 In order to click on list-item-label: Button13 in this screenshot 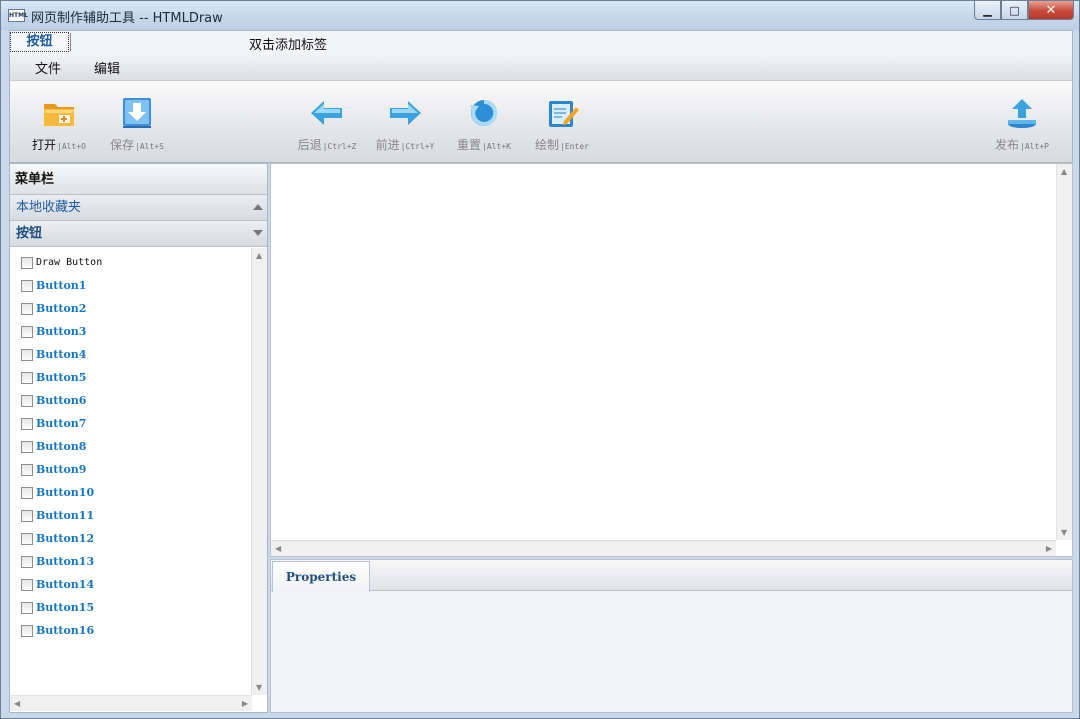, I will do `click(65, 561)`.